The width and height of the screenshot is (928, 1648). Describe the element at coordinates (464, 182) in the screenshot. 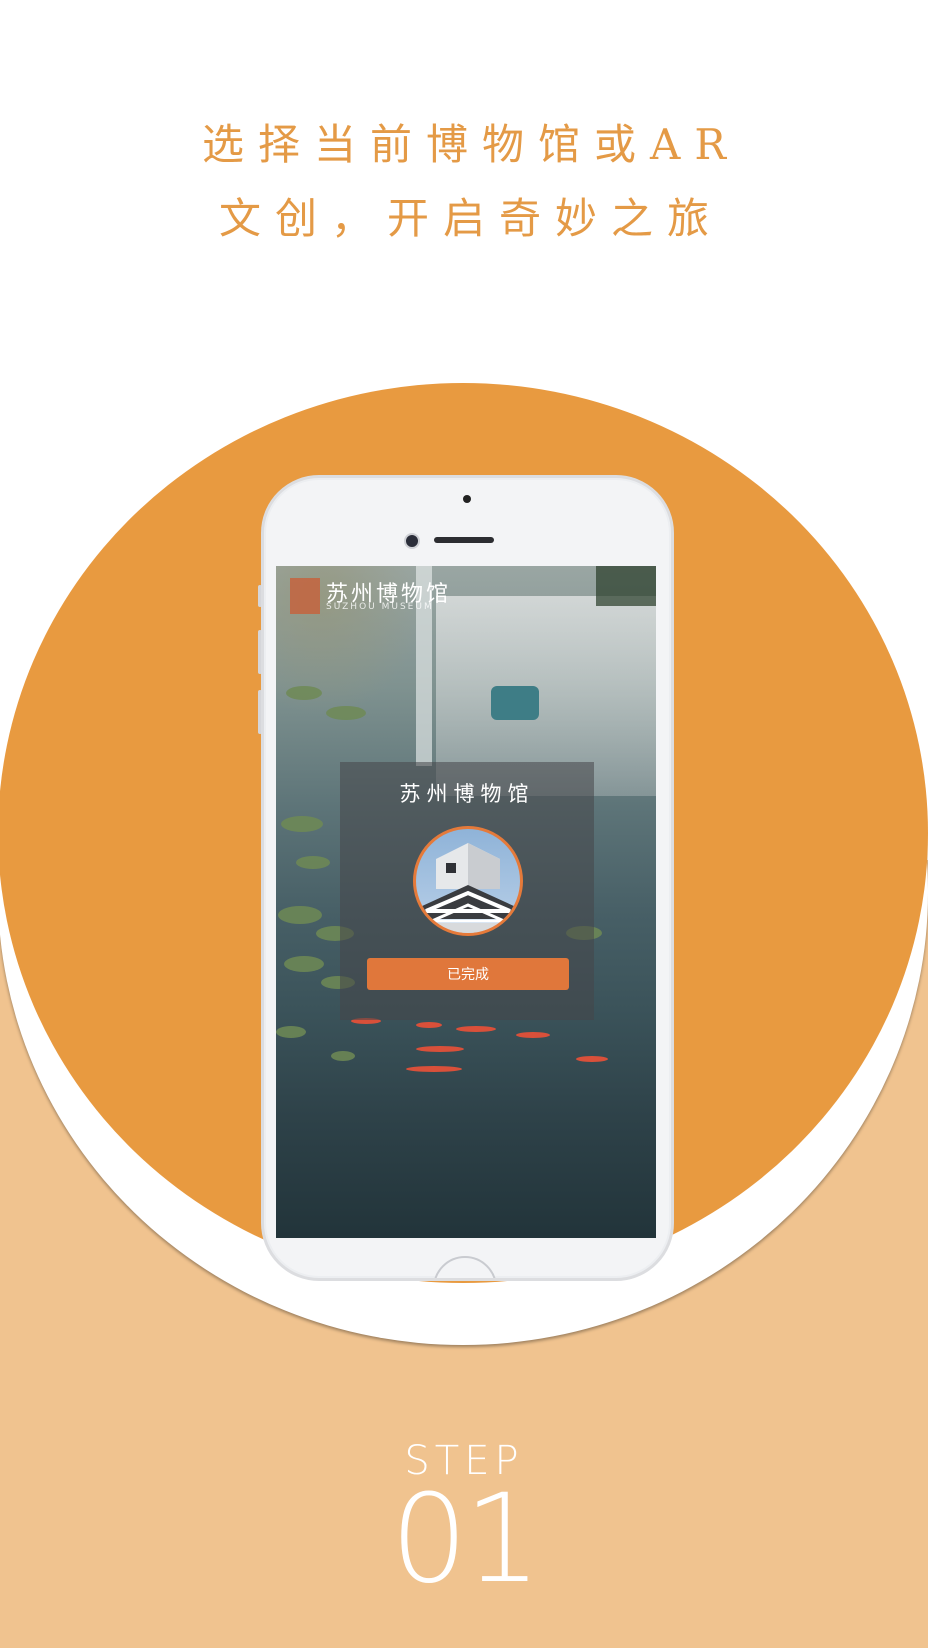

I see `headline: 选择当前博物馆或AR 文创，开启奇妙之旅` at that location.